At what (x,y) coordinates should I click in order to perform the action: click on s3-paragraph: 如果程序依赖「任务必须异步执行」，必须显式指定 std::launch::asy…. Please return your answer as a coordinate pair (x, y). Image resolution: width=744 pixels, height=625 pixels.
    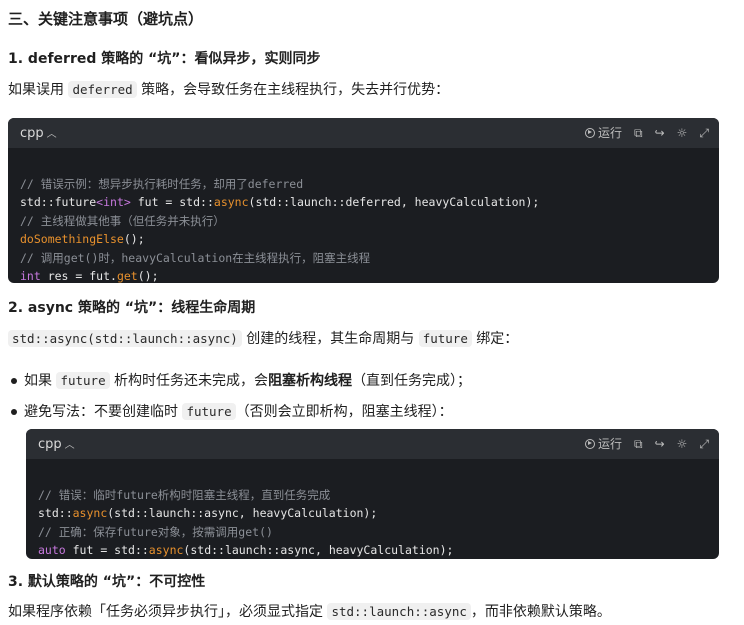
    Looking at the image, I should click on (309, 611).